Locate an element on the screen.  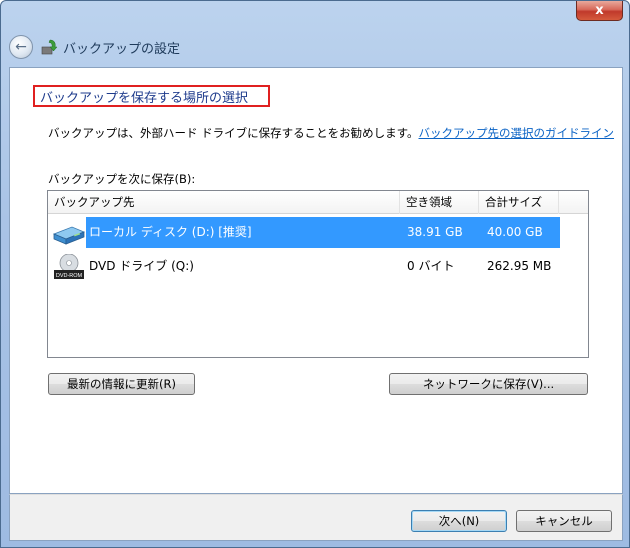
next-button: 次へ(N) is located at coordinates (459, 521).